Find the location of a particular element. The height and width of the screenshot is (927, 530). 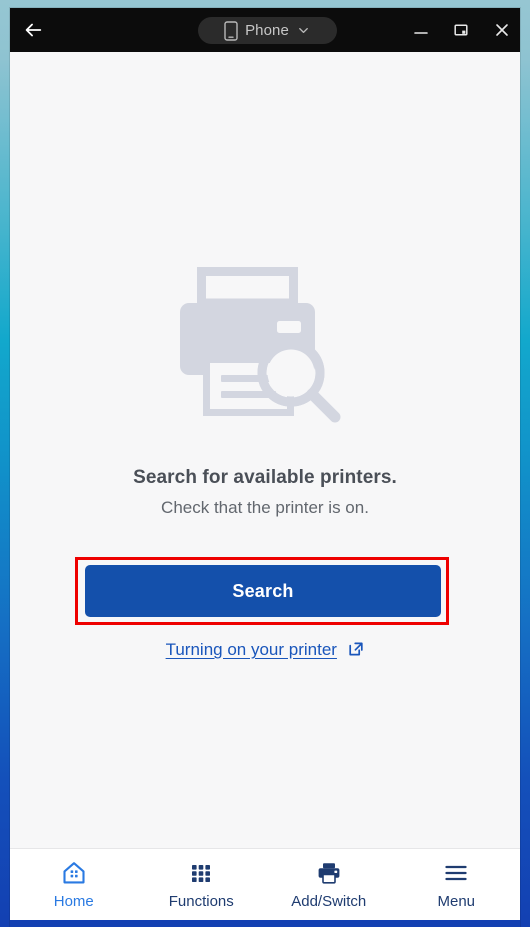

home-icon is located at coordinates (74, 873).